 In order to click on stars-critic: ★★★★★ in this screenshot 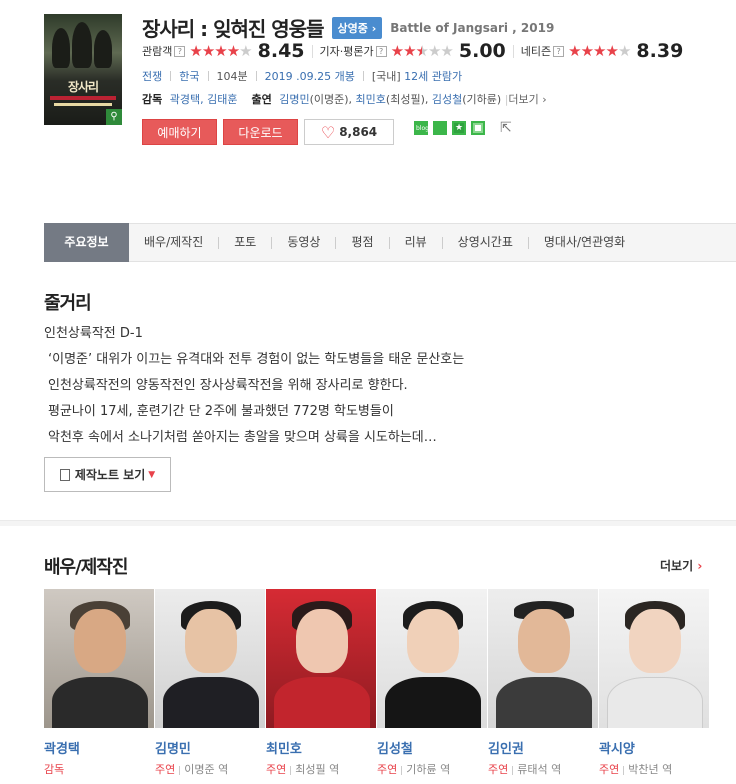, I will do `click(422, 51)`.